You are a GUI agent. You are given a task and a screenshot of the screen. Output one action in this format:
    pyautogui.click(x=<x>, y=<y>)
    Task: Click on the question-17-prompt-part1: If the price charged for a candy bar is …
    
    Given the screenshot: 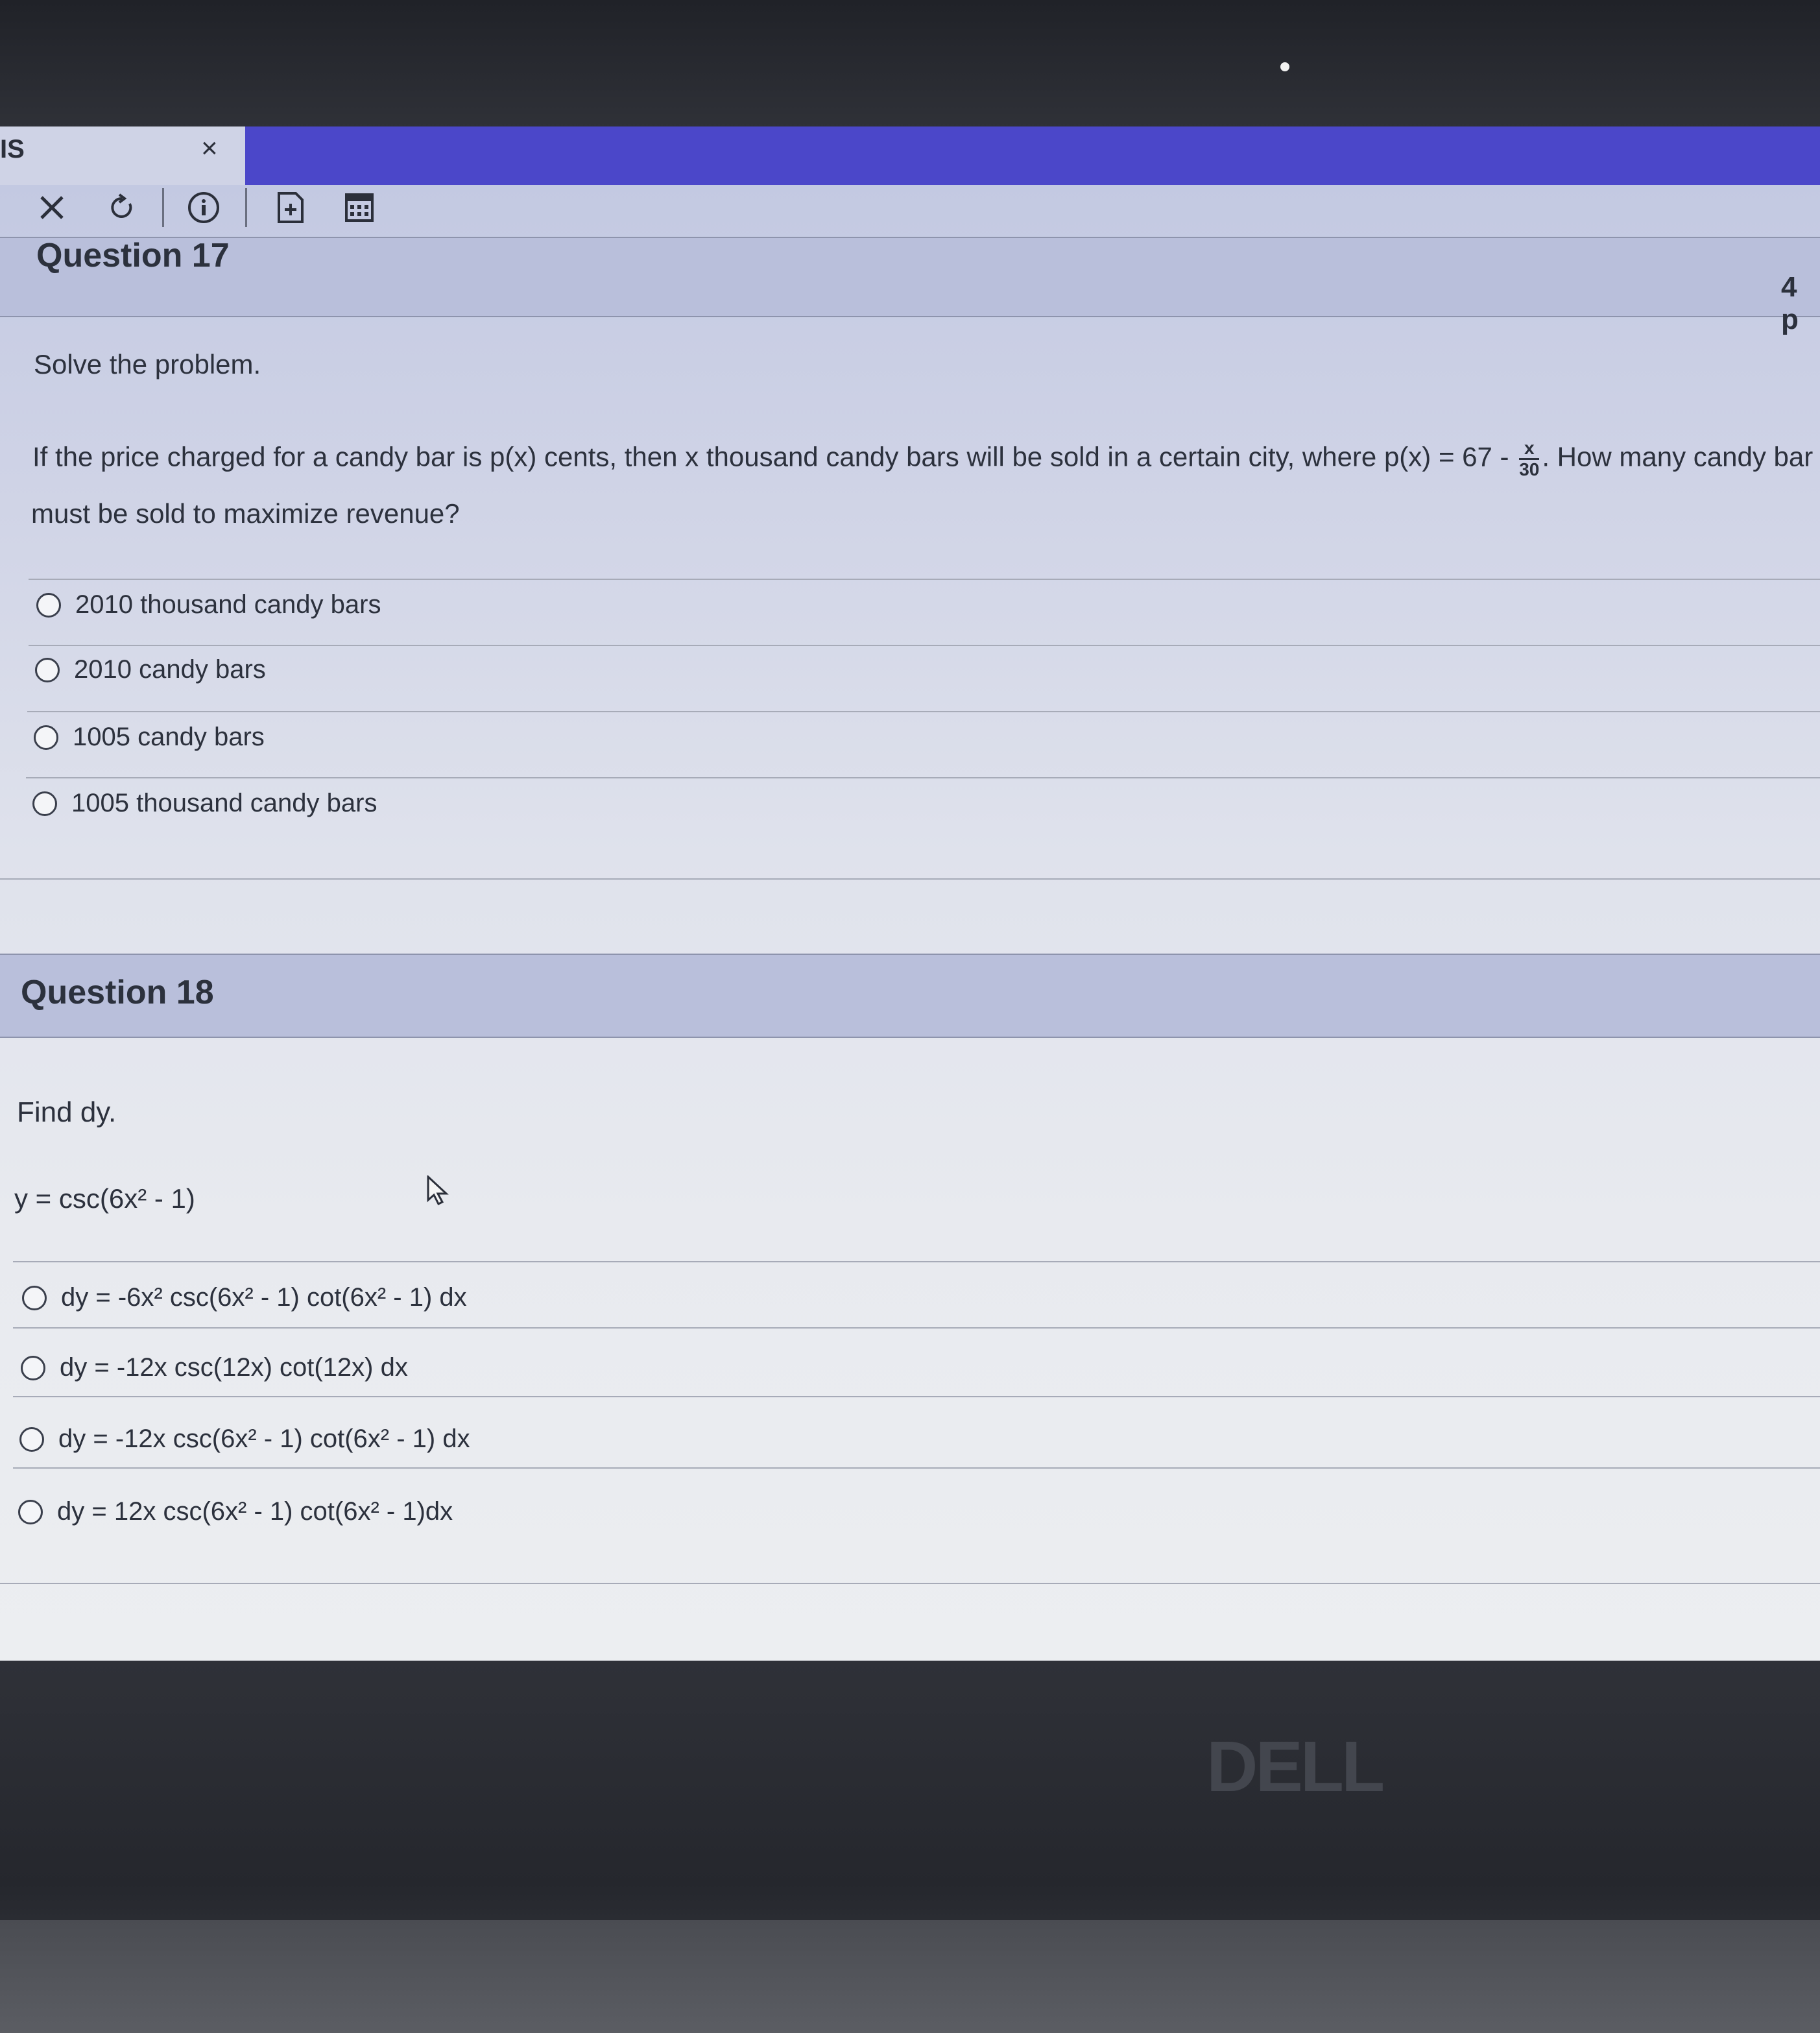 What is the action you would take?
    pyautogui.click(x=774, y=456)
    